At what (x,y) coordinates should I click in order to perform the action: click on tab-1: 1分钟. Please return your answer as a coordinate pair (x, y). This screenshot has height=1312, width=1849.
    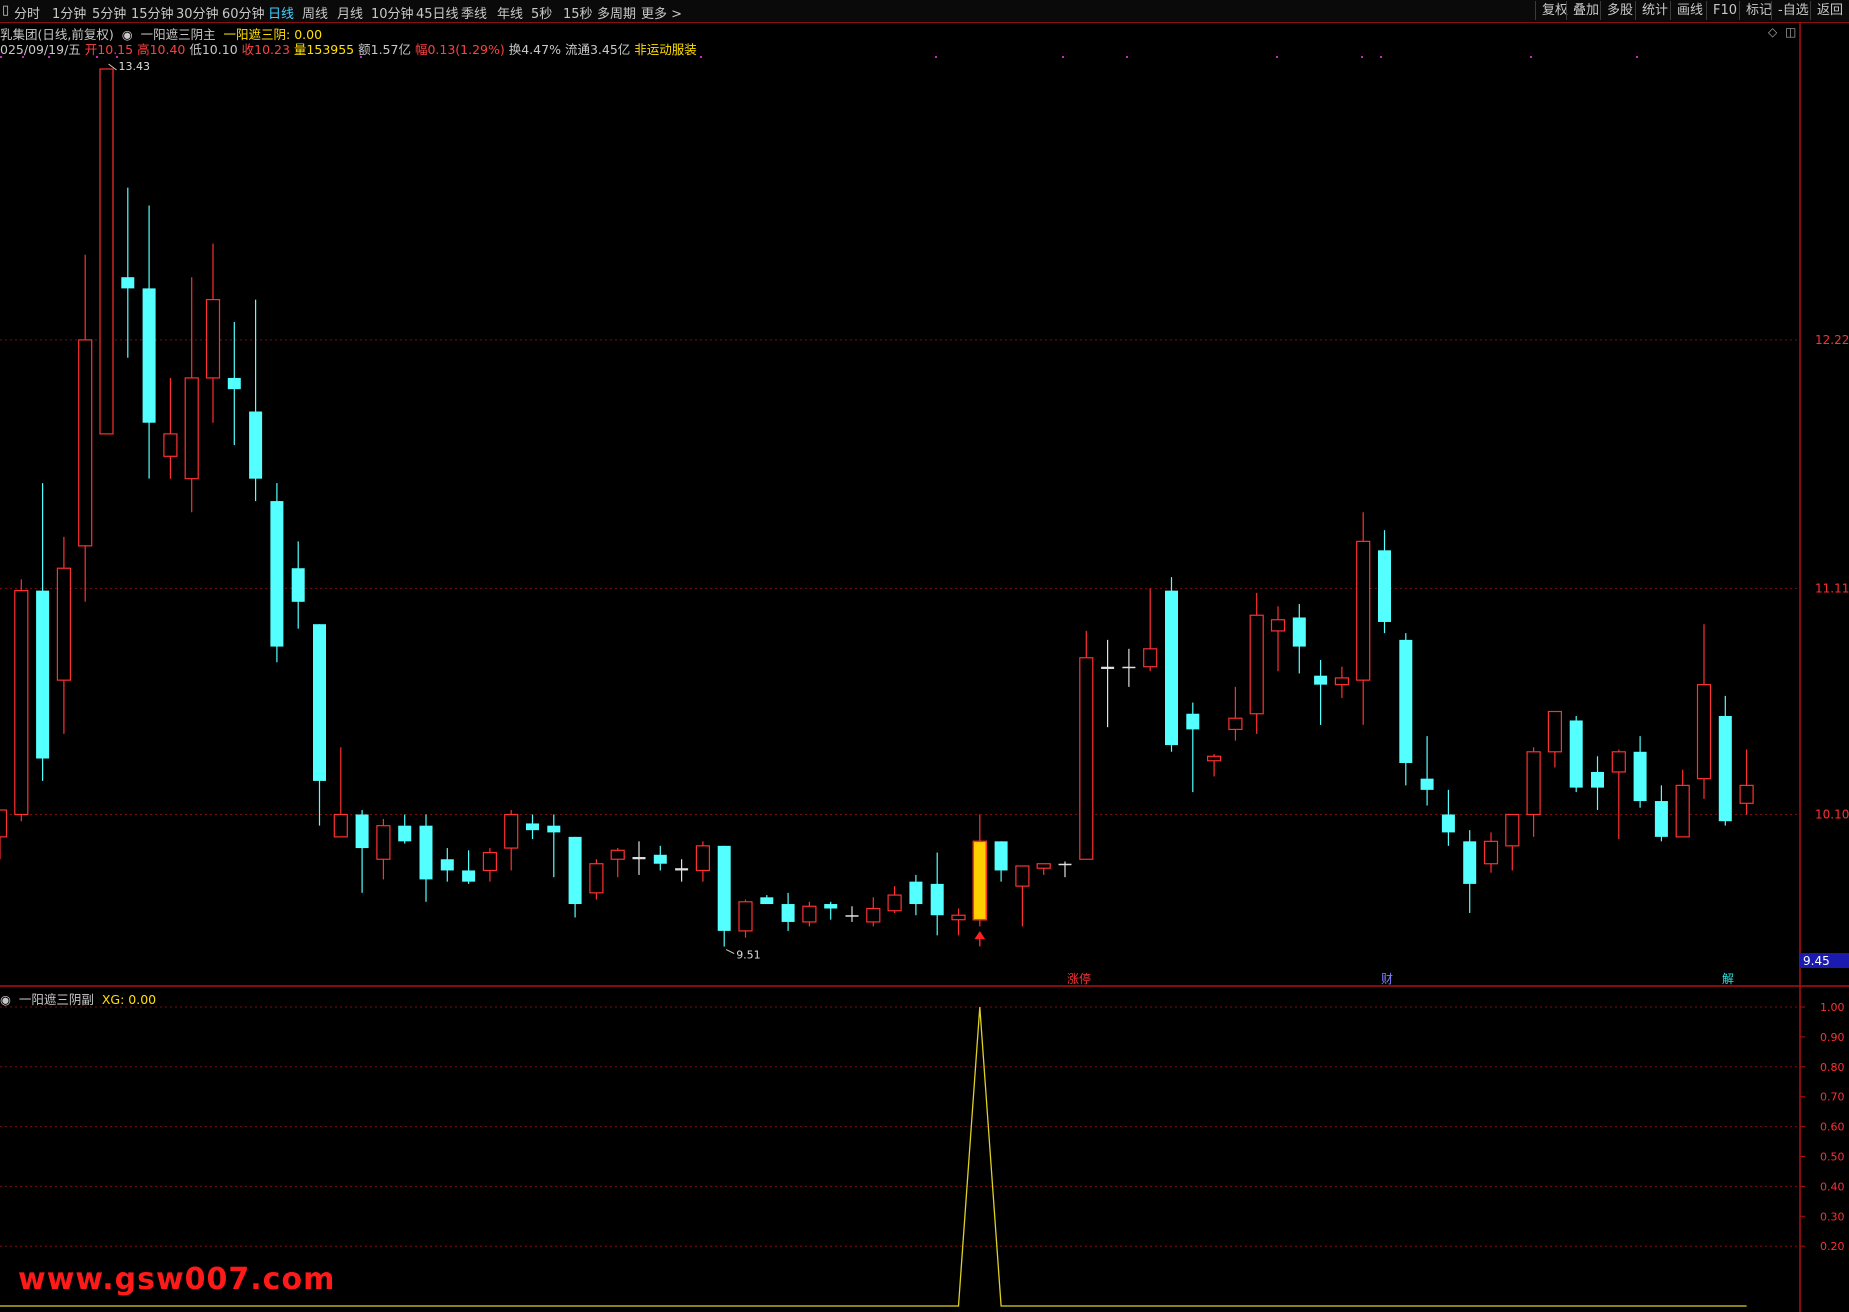
    Looking at the image, I should click on (69, 12).